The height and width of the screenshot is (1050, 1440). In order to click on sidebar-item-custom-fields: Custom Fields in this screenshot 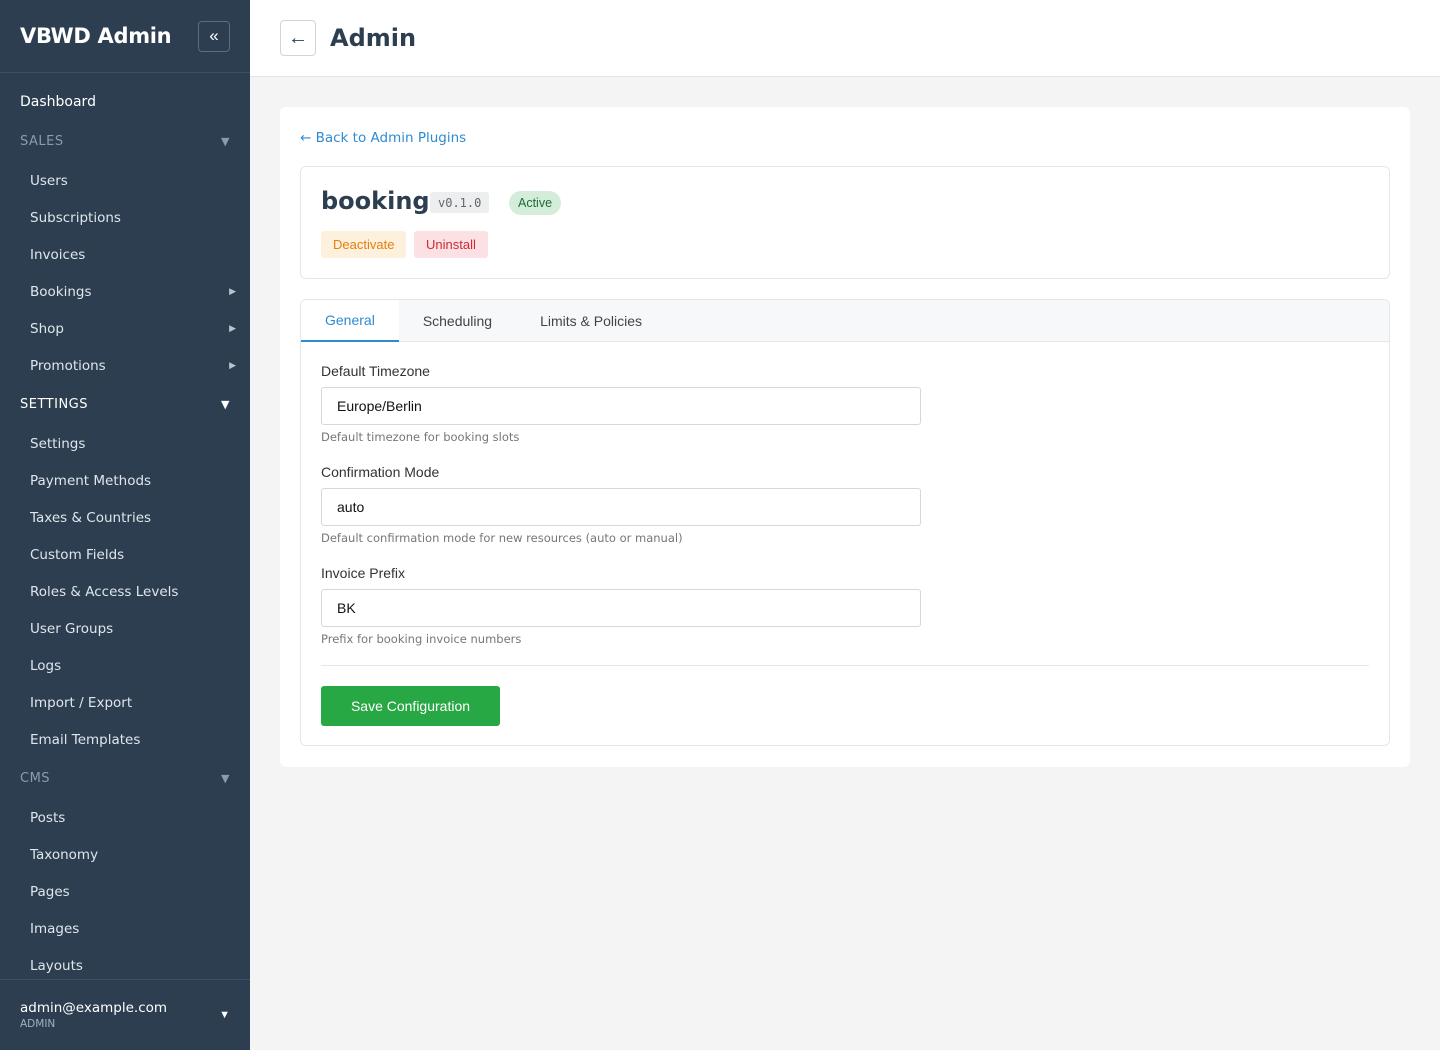, I will do `click(125, 554)`.